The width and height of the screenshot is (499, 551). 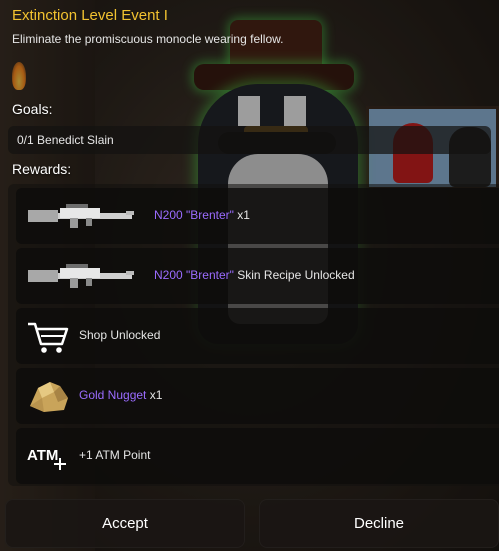 What do you see at coordinates (49, 397) in the screenshot?
I see `gold-nugget-icon` at bounding box center [49, 397].